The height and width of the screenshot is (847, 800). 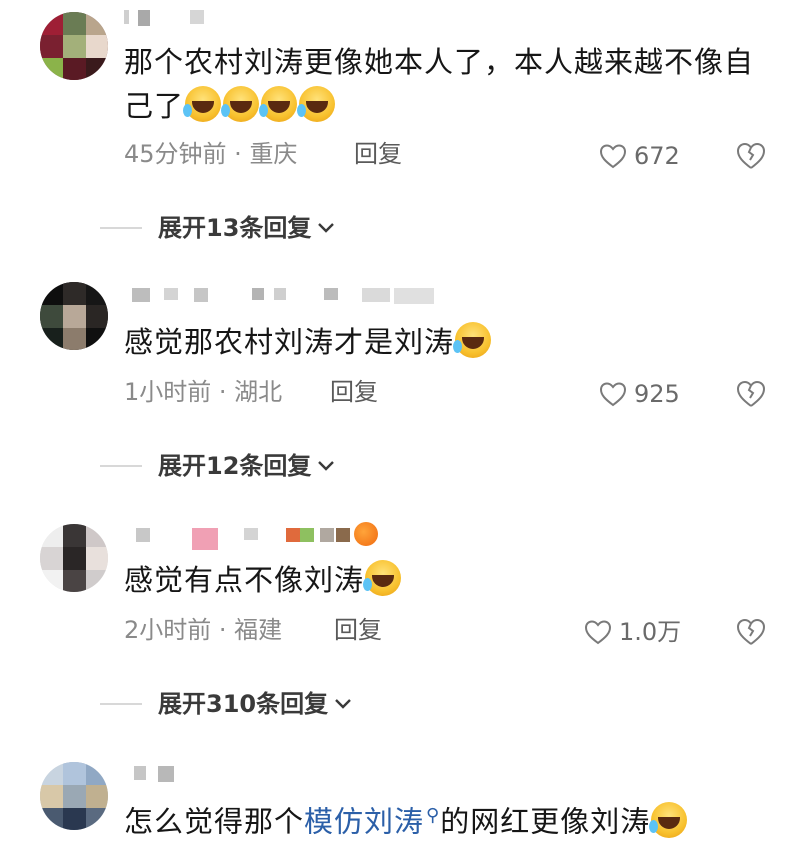 I want to click on comment-body: 感觉有点不像刘涛, so click(x=244, y=580).